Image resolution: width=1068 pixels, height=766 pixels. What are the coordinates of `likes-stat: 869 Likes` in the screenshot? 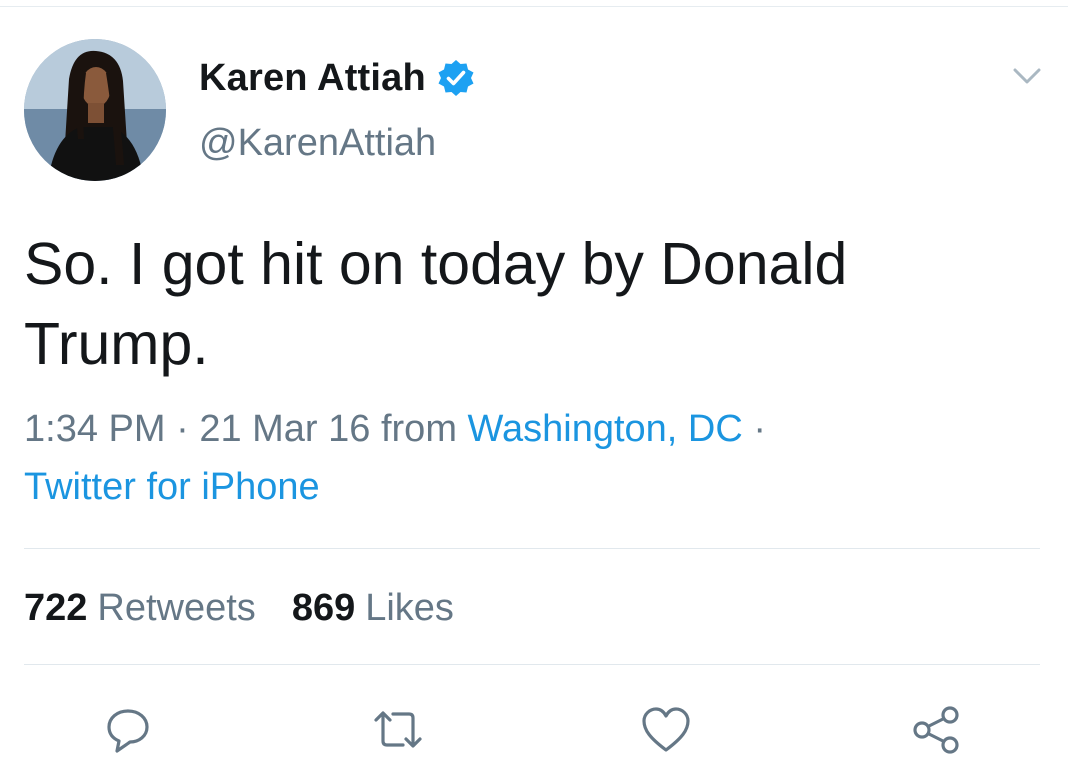 It's located at (373, 608).